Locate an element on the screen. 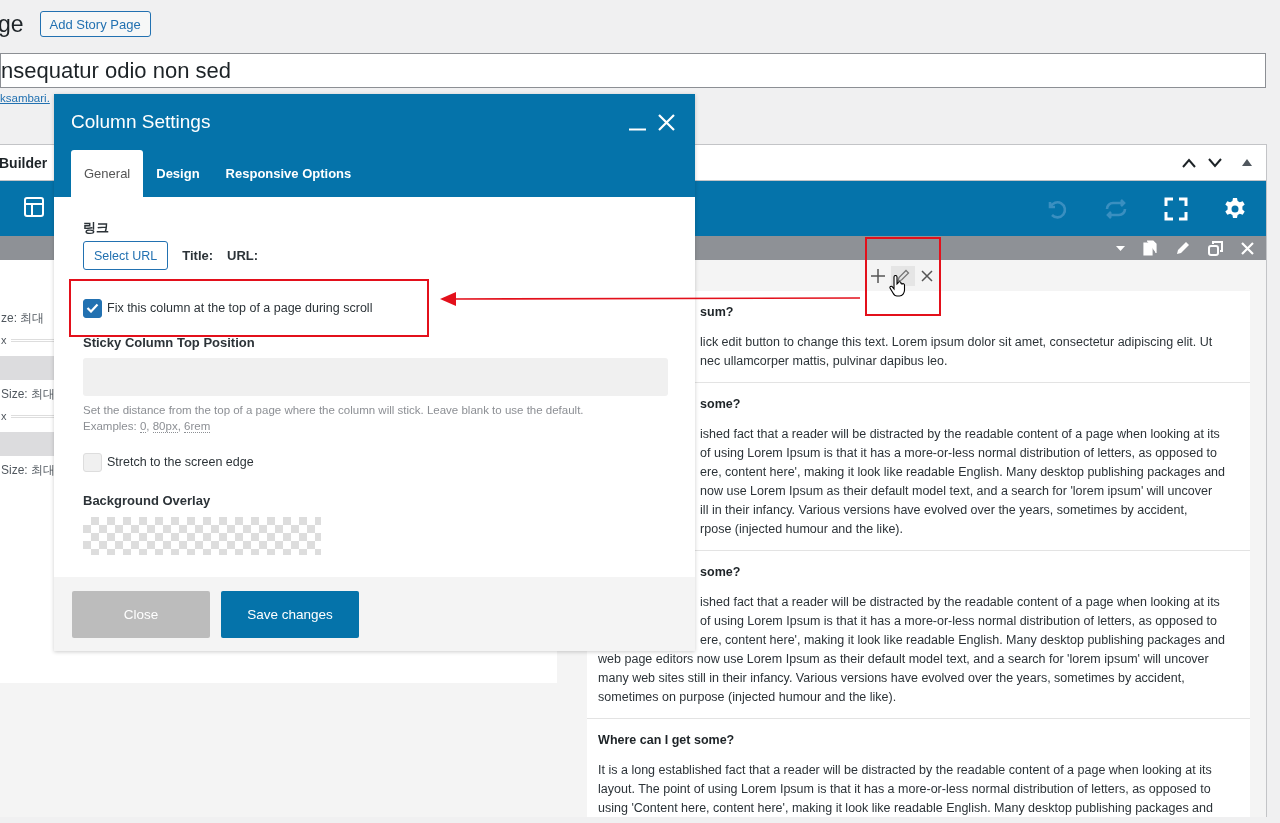  checkbox is located at coordinates (92, 308).